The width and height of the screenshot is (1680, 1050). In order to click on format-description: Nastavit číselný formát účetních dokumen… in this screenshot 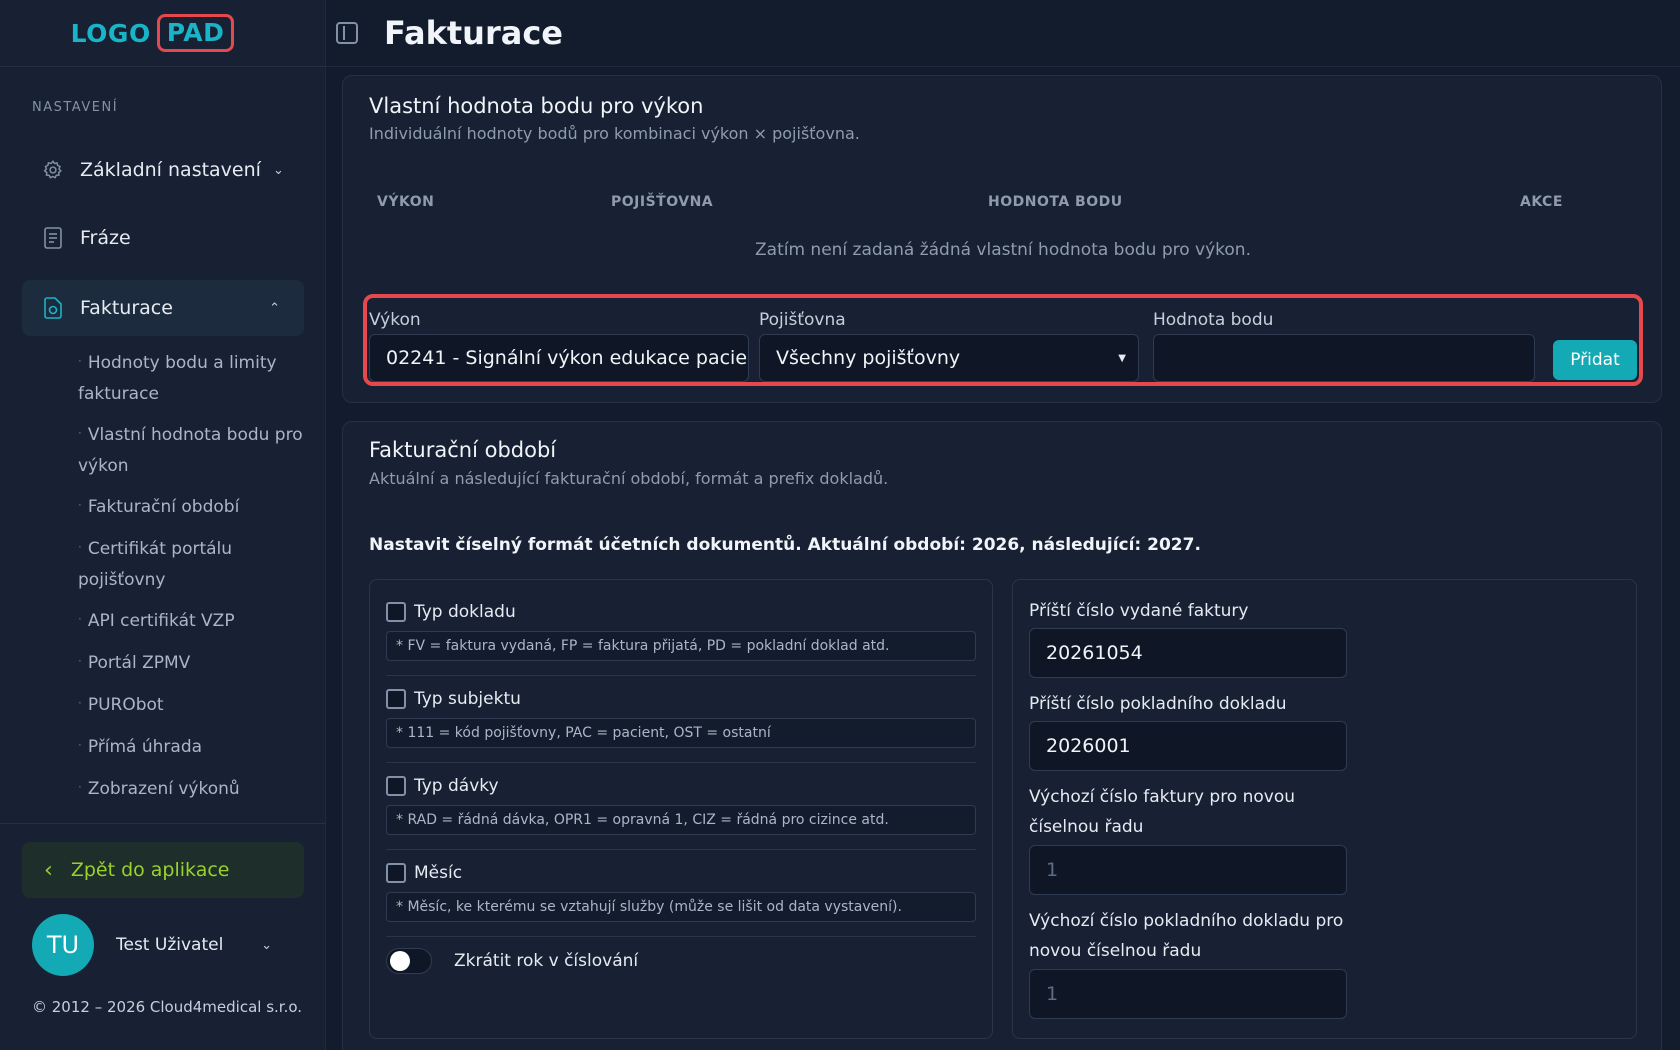, I will do `click(785, 545)`.